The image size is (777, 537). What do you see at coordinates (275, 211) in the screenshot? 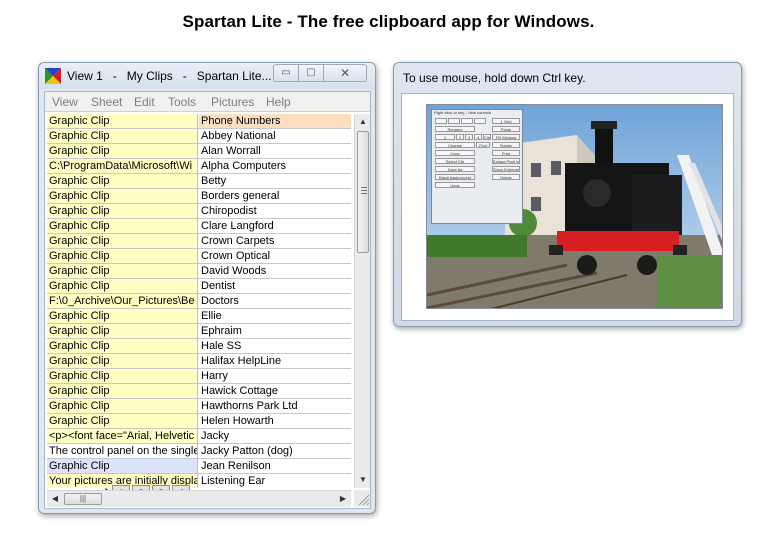
I see `name-cell: Chiropodist` at bounding box center [275, 211].